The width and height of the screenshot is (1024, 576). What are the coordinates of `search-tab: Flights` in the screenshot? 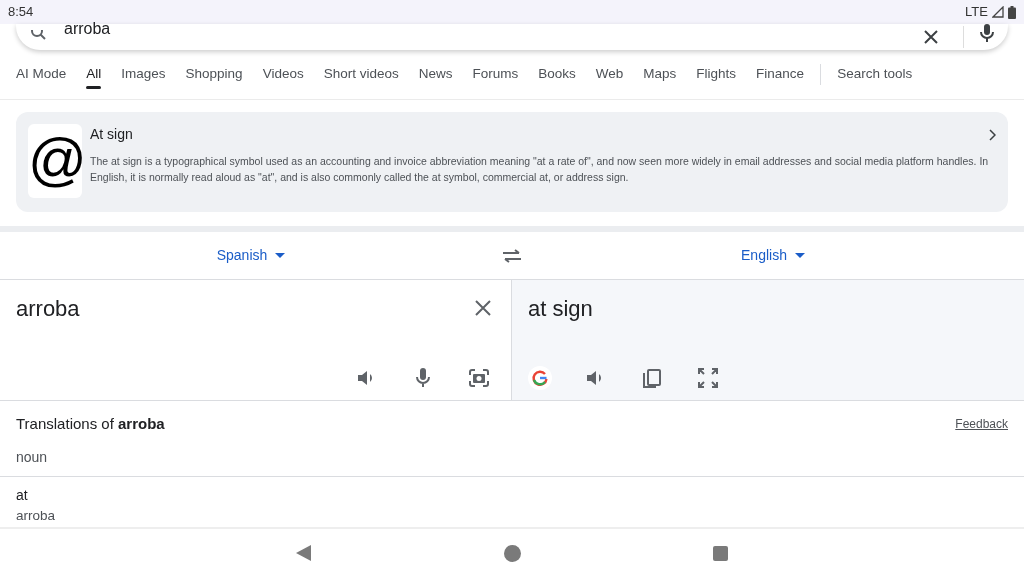 It's located at (716, 74).